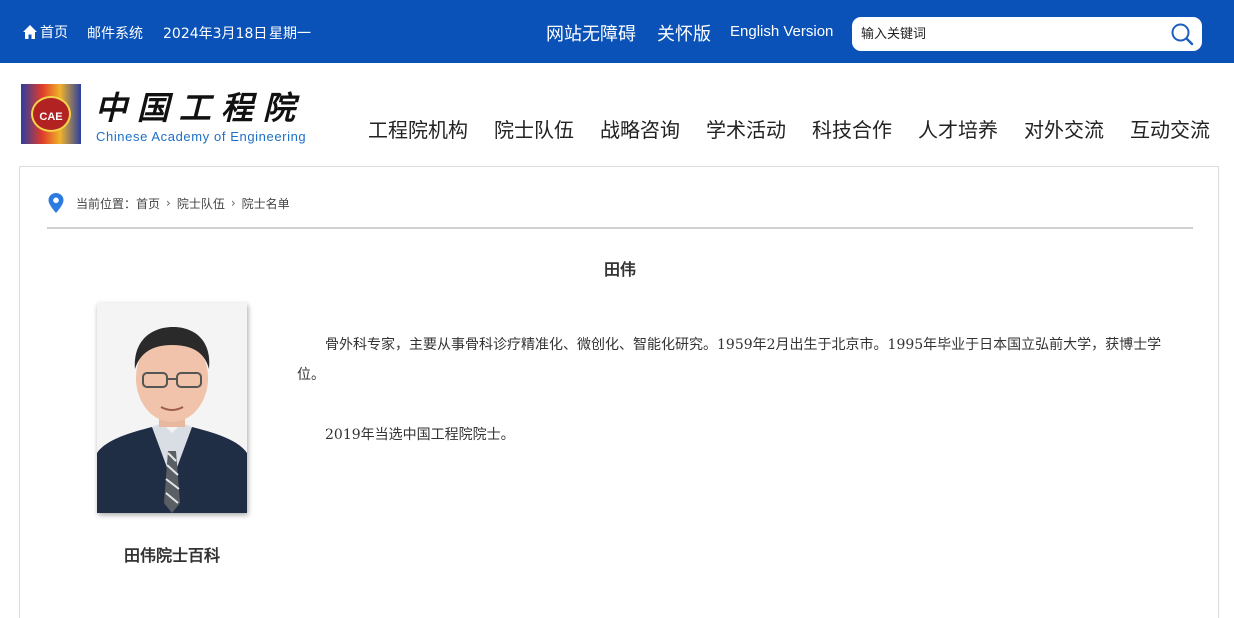  Describe the element at coordinates (591, 33) in the screenshot. I see `accessibility-link: 网站无障碍` at that location.